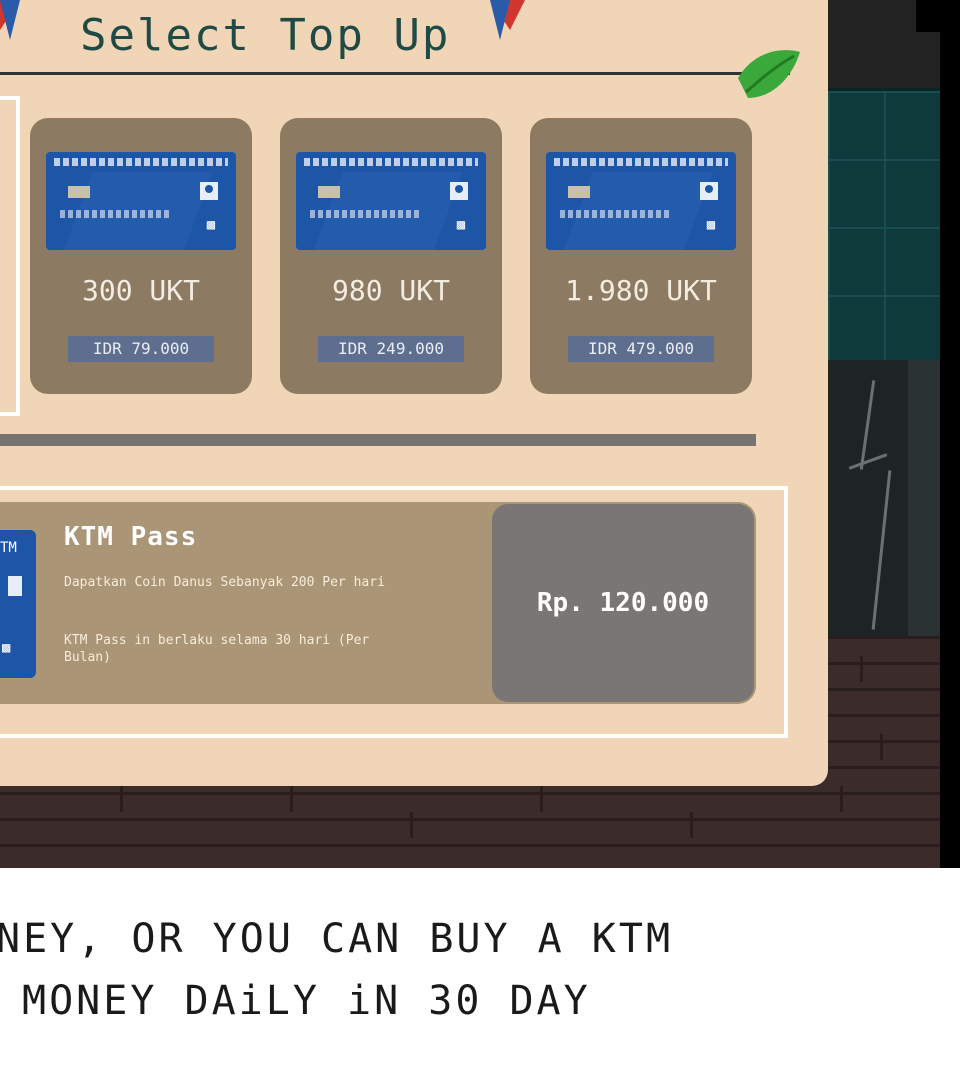 Image resolution: width=960 pixels, height=1084 pixels. I want to click on panel-header: Select Top Up, so click(400, 49).